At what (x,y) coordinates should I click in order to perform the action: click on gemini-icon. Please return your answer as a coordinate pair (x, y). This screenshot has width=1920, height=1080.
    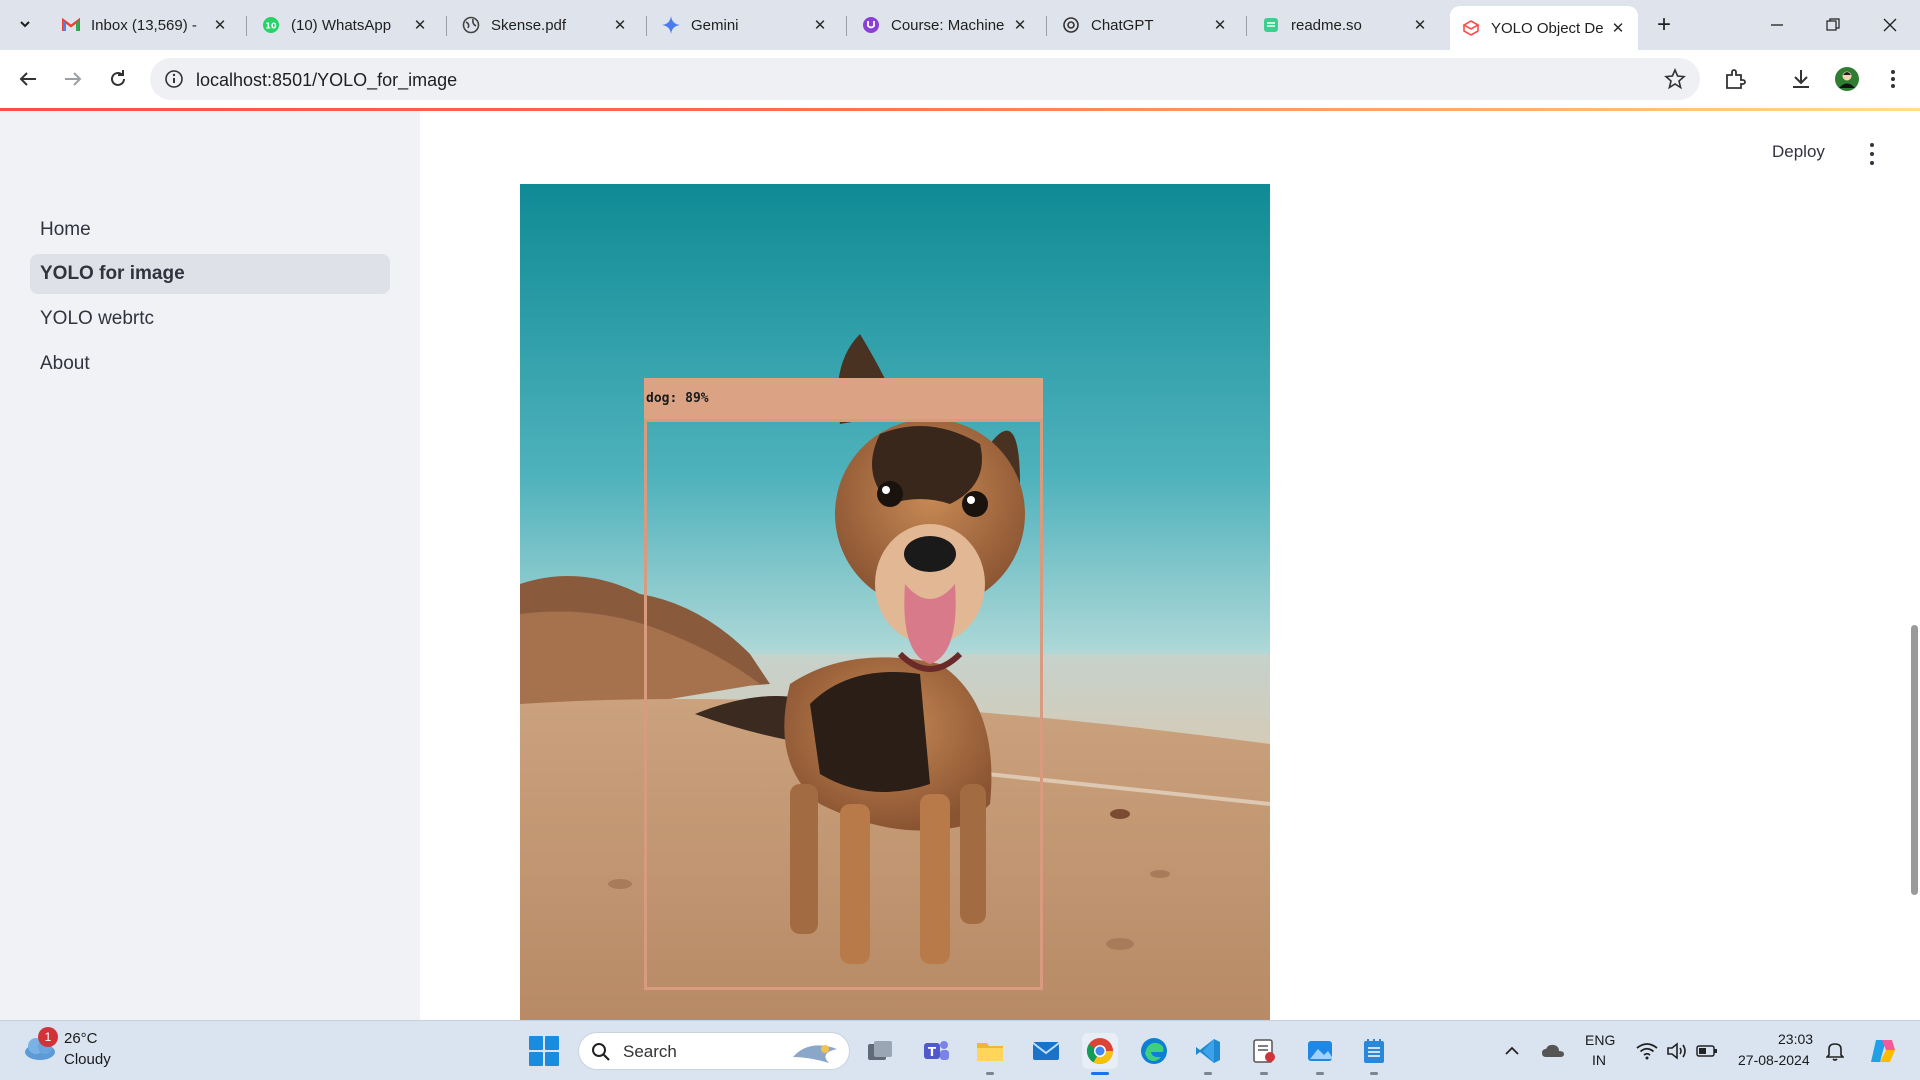
    Looking at the image, I should click on (671, 25).